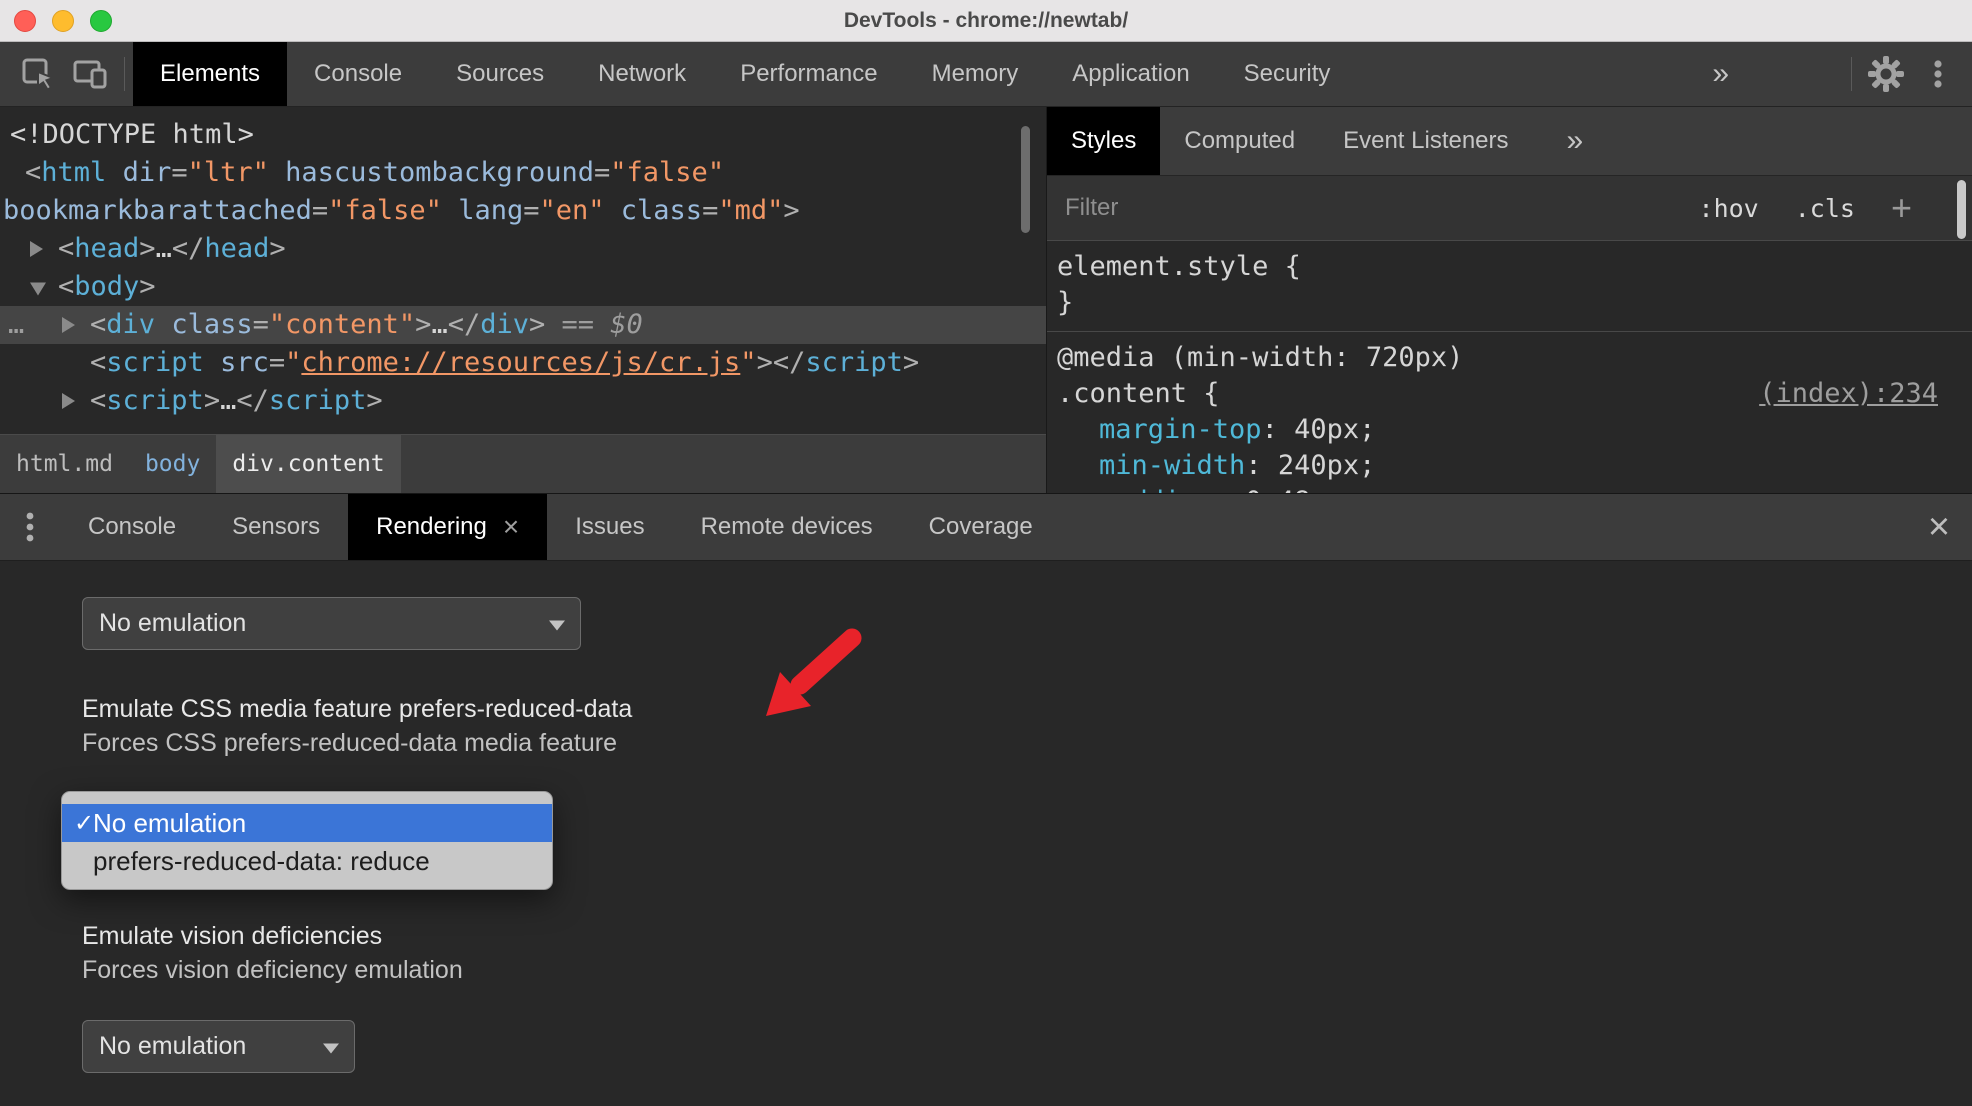 The height and width of the screenshot is (1106, 1972). Describe the element at coordinates (1382, 208) in the screenshot. I see `styles-filter-input: Filter` at that location.